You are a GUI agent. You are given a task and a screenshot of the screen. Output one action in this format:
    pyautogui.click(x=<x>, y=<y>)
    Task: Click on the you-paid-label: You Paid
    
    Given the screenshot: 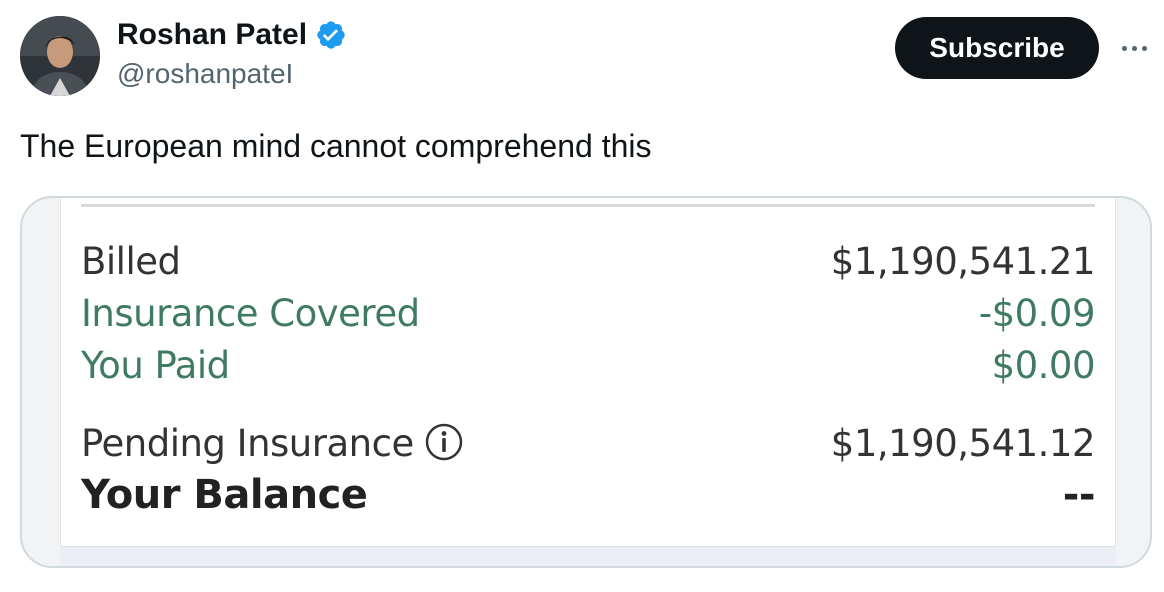 What is the action you would take?
    pyautogui.click(x=155, y=365)
    